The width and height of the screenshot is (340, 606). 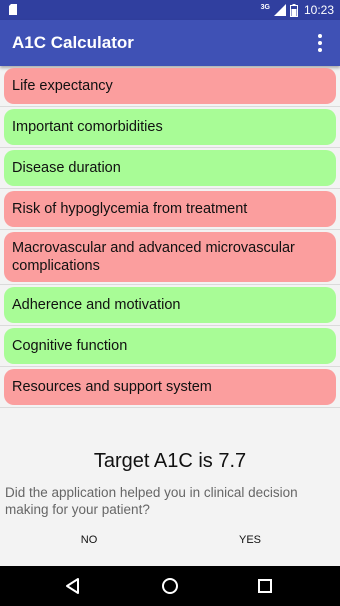 I want to click on factor-row-life-expectancy: Life expectancy, so click(x=170, y=86).